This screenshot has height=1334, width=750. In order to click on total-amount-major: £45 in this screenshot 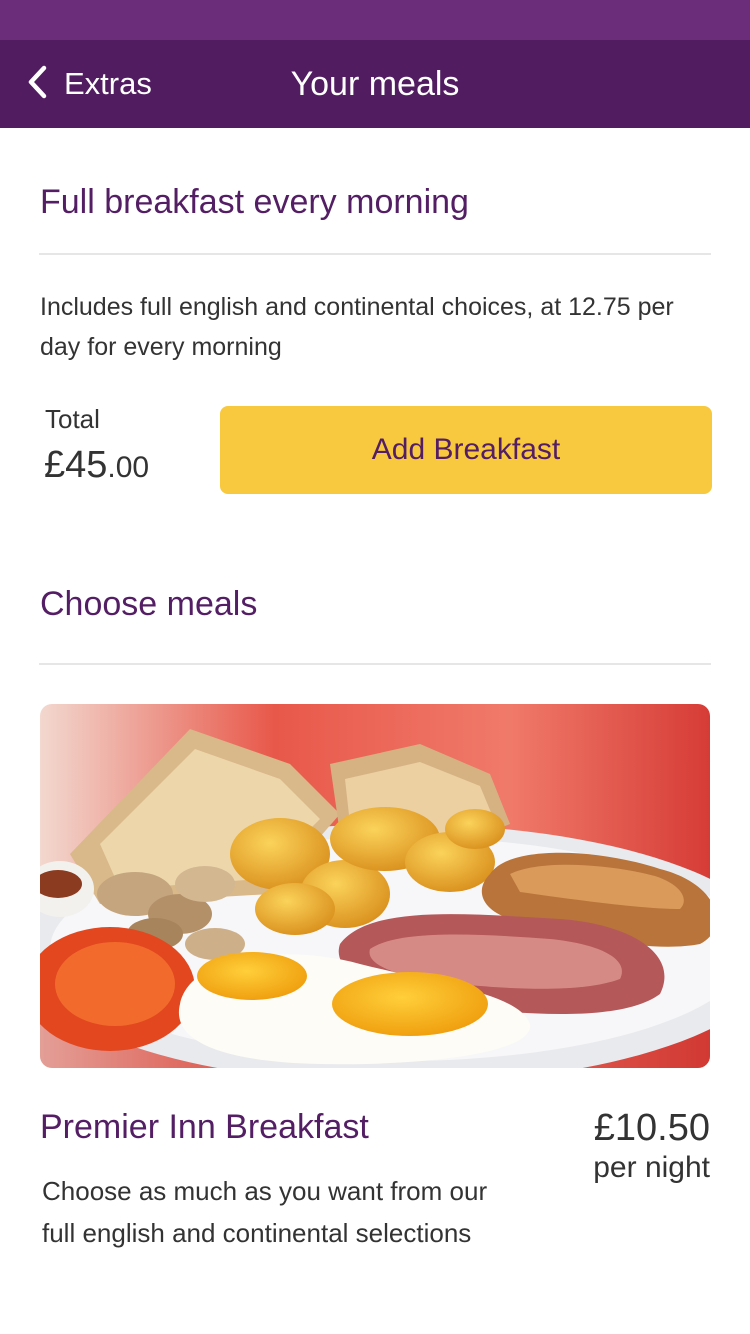, I will do `click(76, 465)`.